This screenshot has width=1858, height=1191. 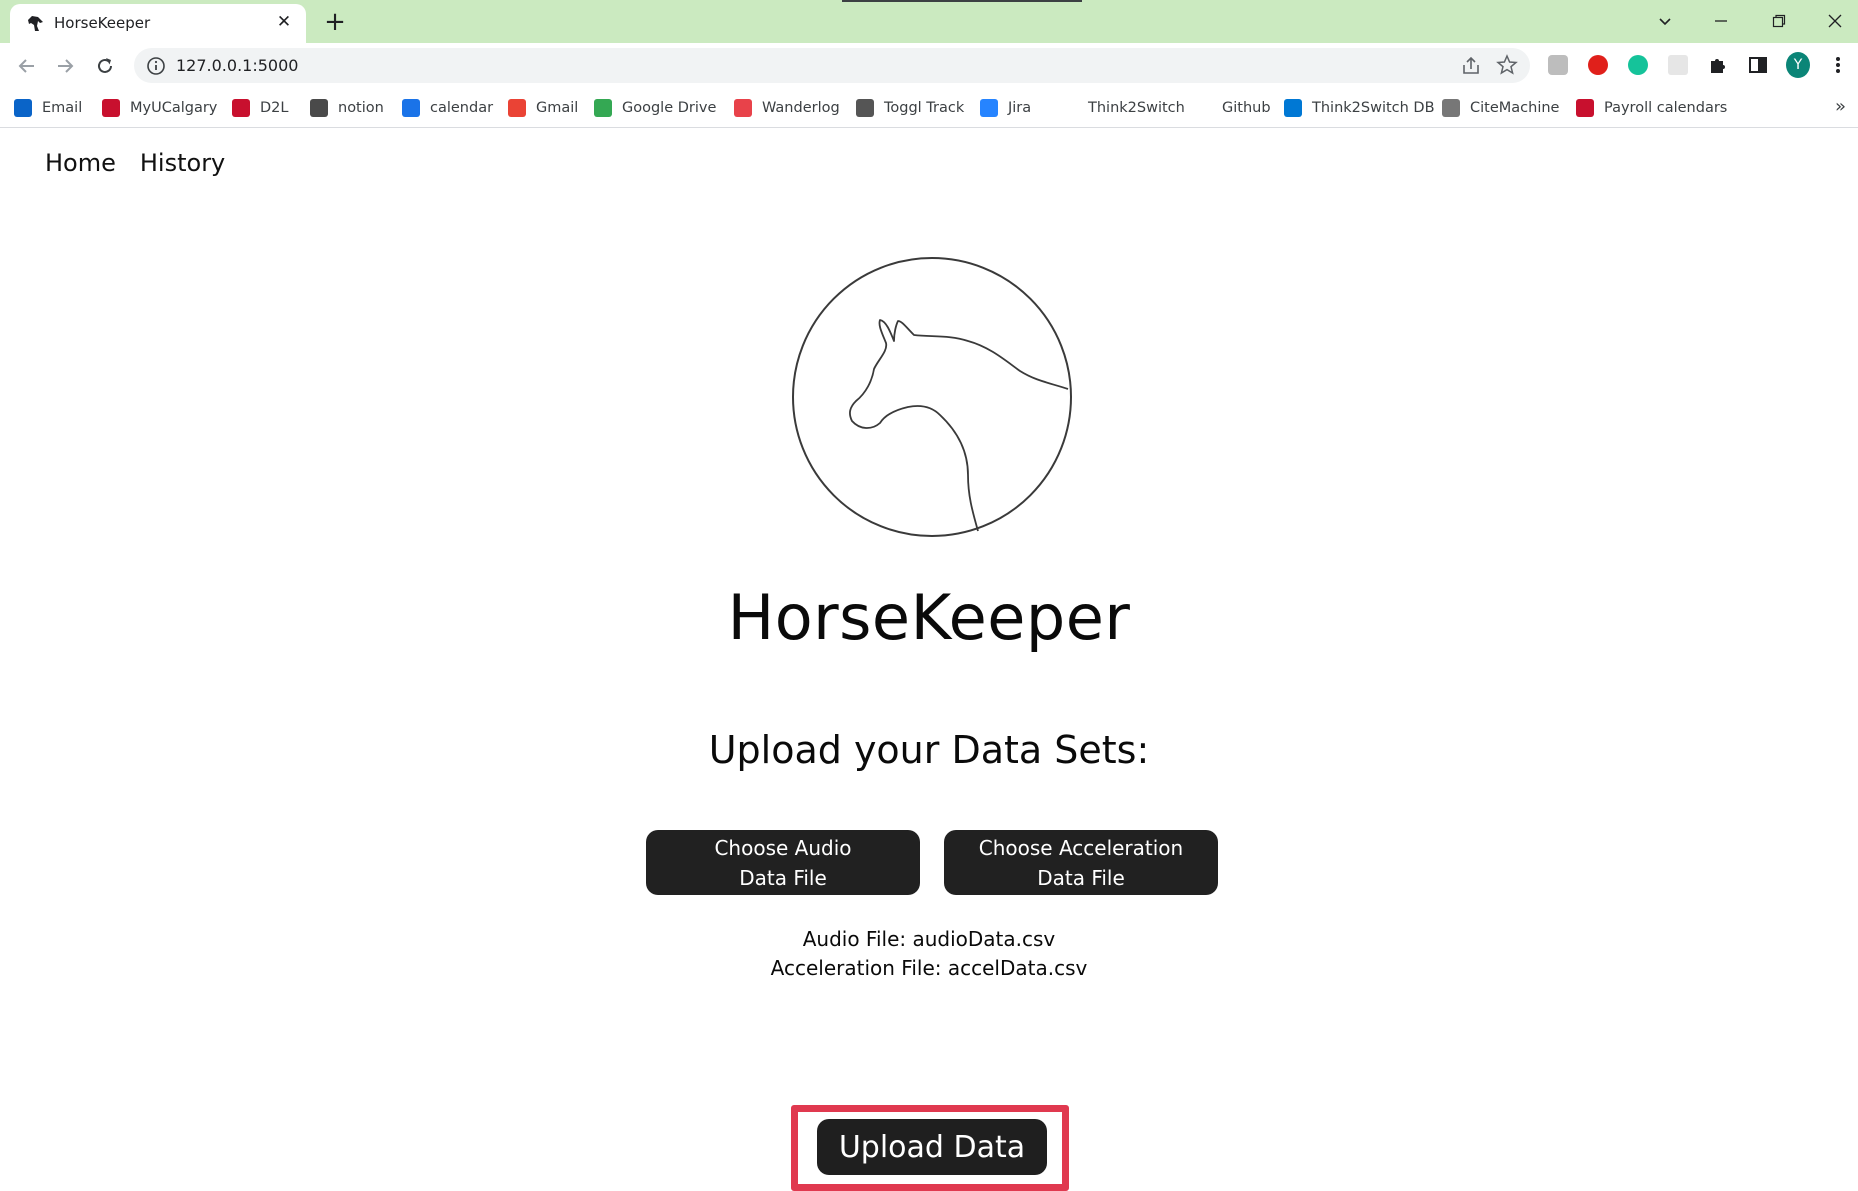 I want to click on bookmark-label: CiteMachine, so click(x=1515, y=108).